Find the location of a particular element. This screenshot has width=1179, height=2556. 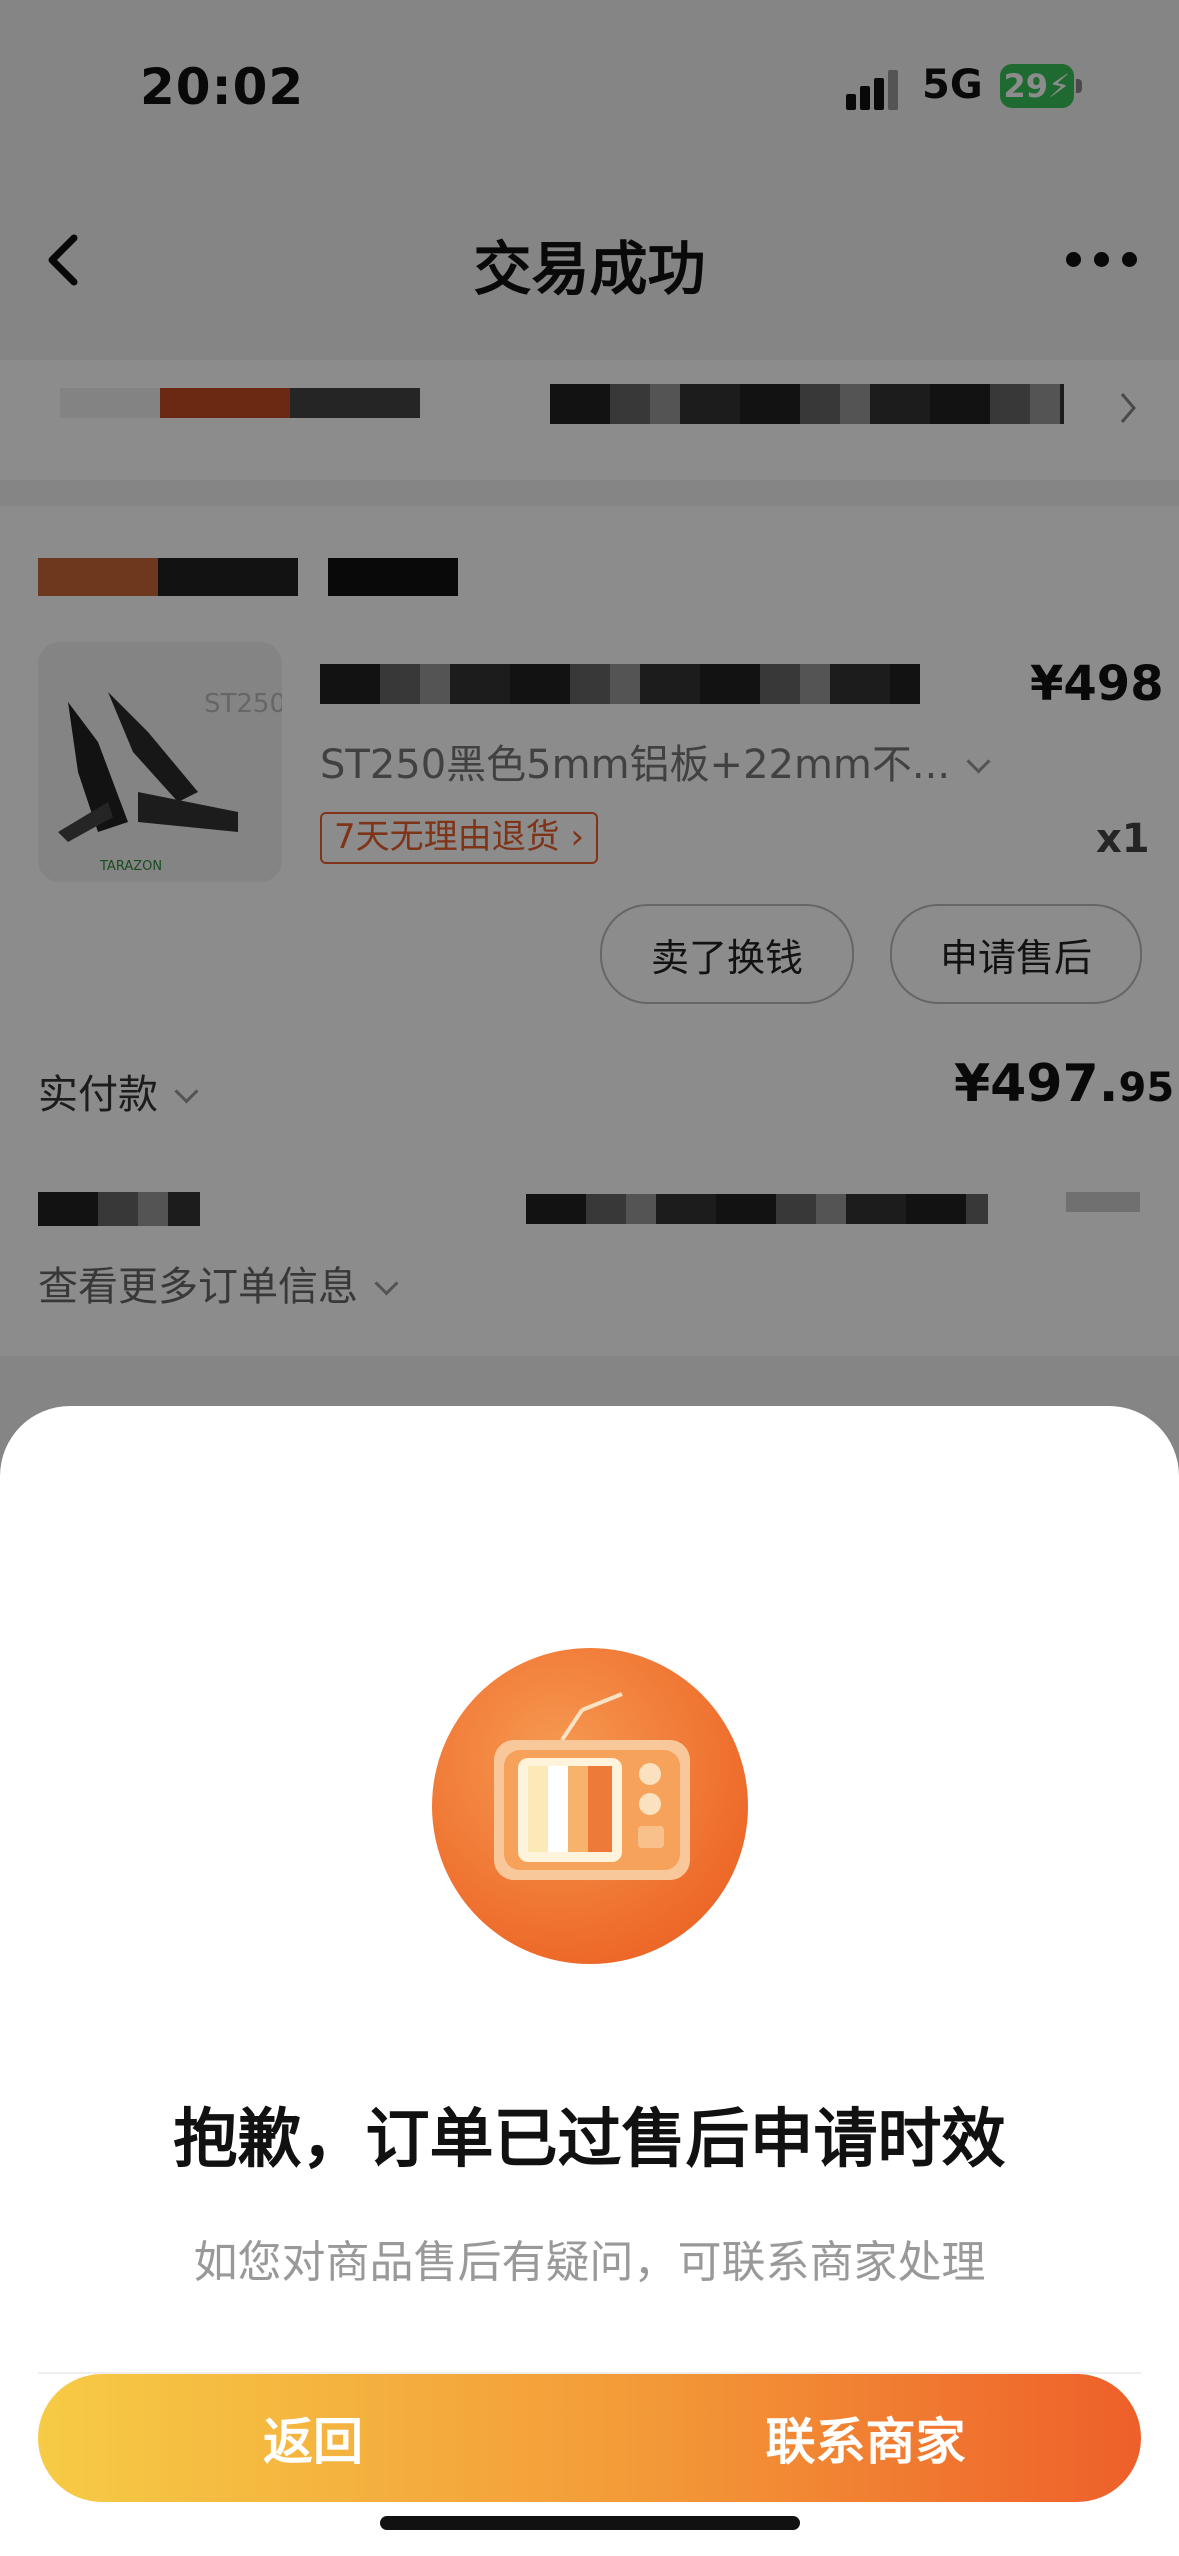

tv-illustration-icon is located at coordinates (590, 1806).